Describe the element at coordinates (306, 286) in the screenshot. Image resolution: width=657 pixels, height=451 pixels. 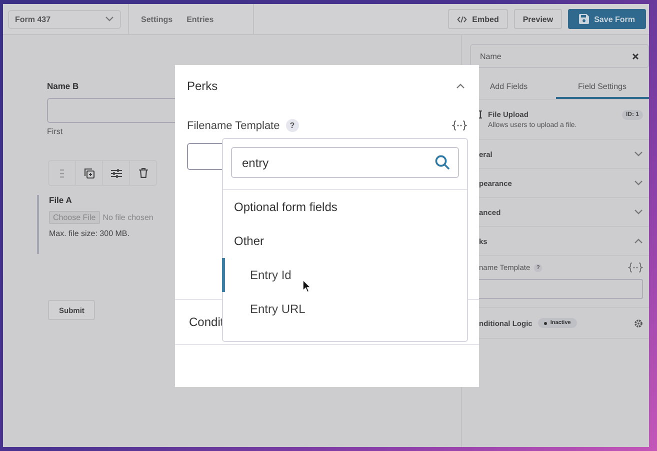
I see `cursor-icon` at that location.